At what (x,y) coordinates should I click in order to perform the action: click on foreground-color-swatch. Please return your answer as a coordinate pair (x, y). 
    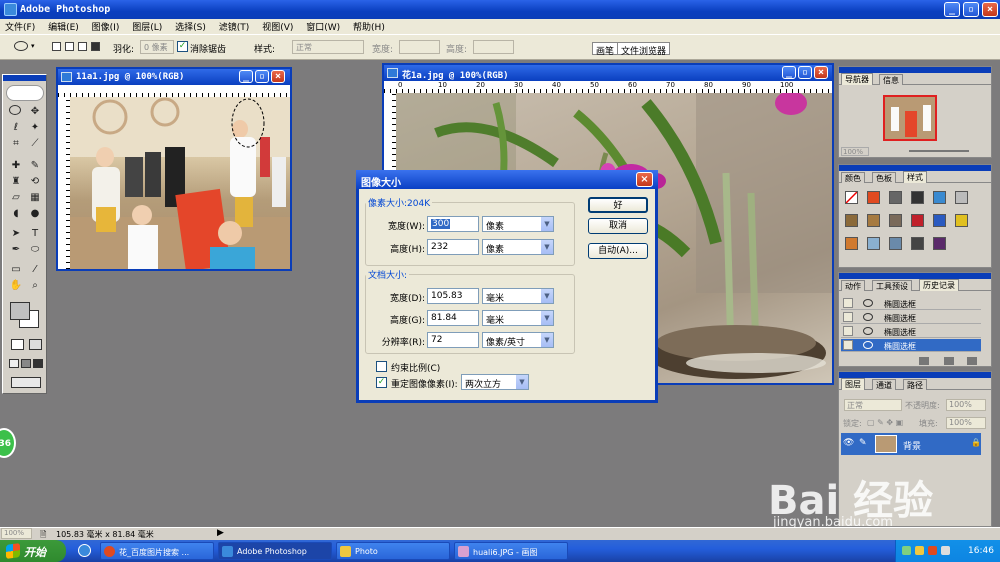
    Looking at the image, I should click on (20, 311).